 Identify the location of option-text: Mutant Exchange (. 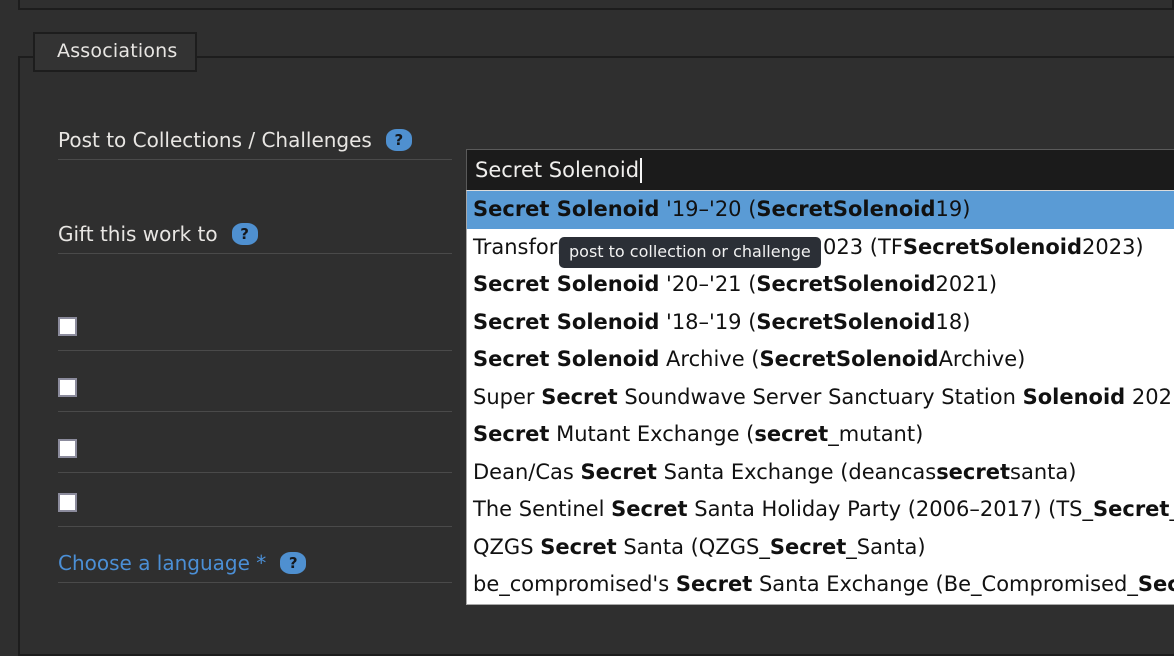
(652, 434).